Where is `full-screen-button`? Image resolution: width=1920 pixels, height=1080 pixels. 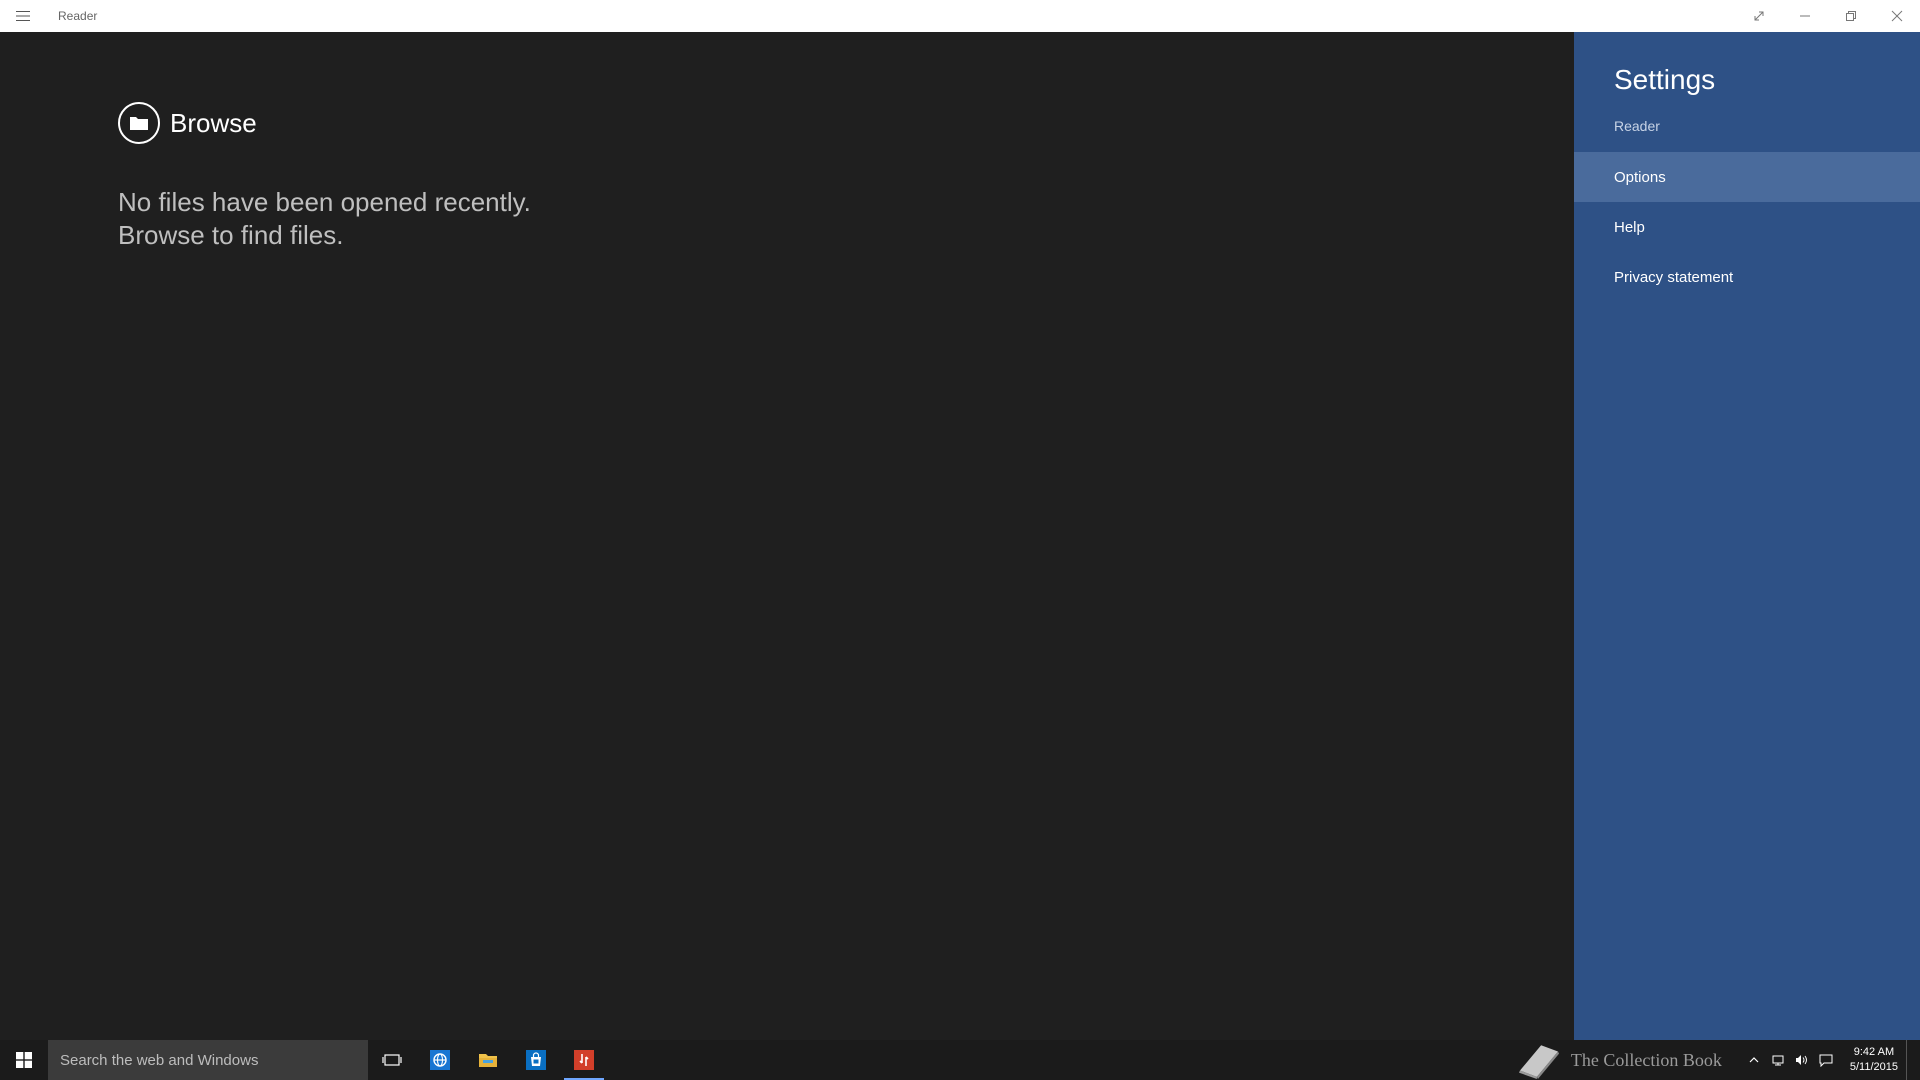 full-screen-button is located at coordinates (1759, 16).